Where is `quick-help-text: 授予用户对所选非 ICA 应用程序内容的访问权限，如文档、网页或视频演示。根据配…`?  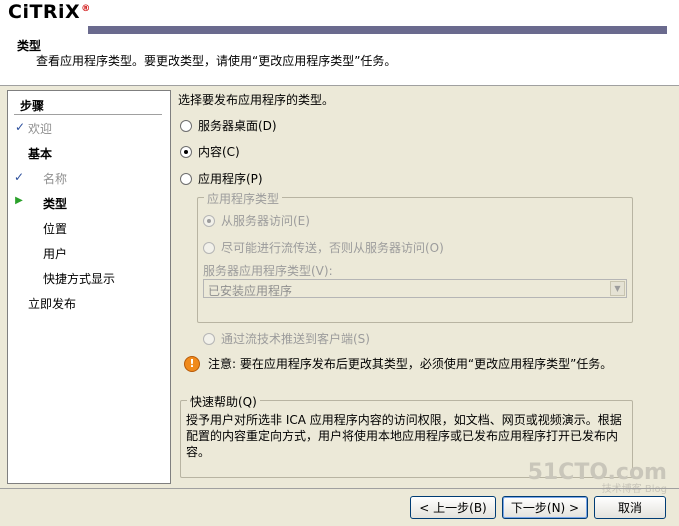 quick-help-text: 授予用户对所选非 ICA 应用程序内容的访问权限，如文档、网页或视频演示。根据配… is located at coordinates (404, 436).